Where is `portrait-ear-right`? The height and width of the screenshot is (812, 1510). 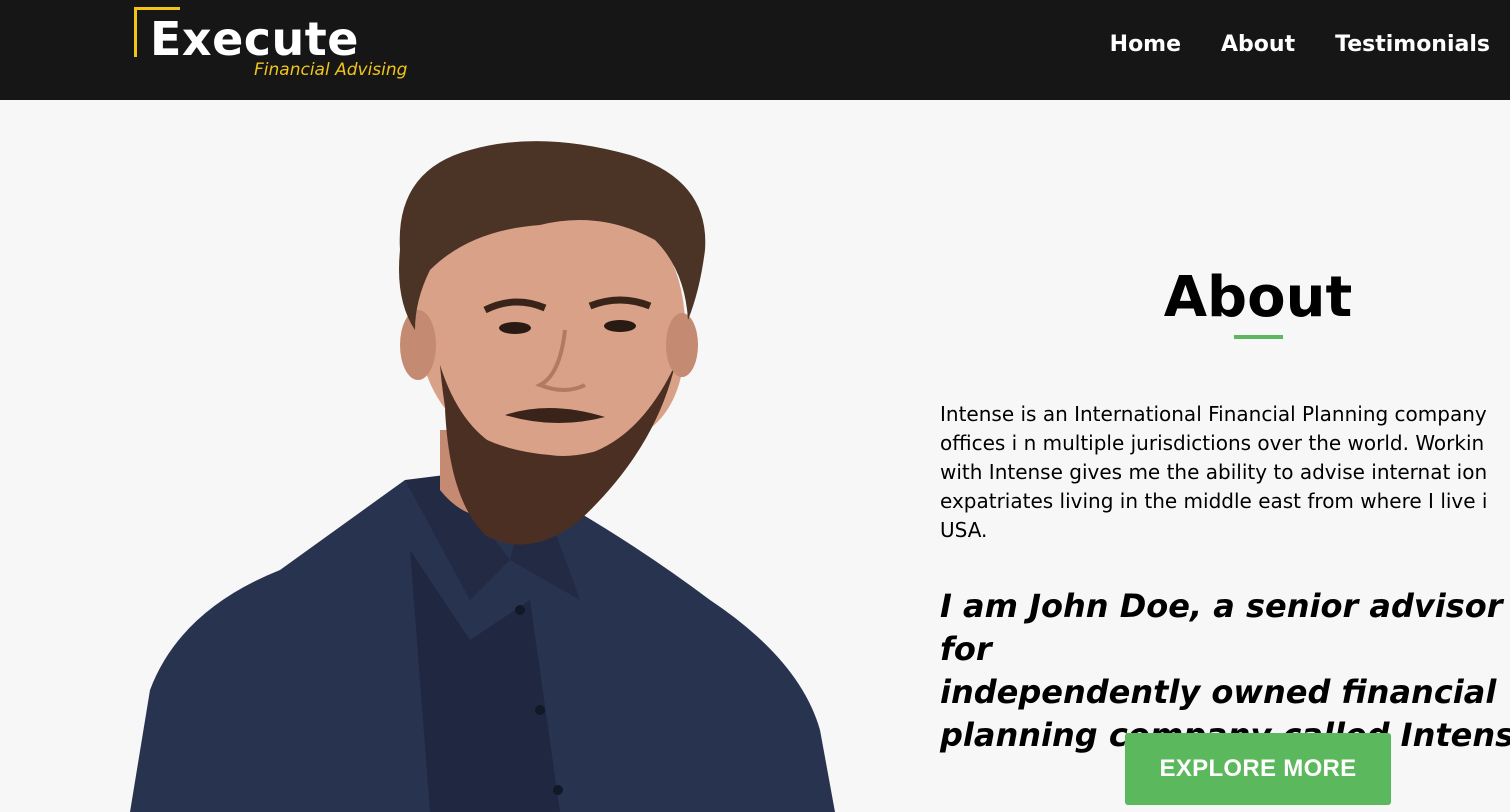 portrait-ear-right is located at coordinates (682, 345).